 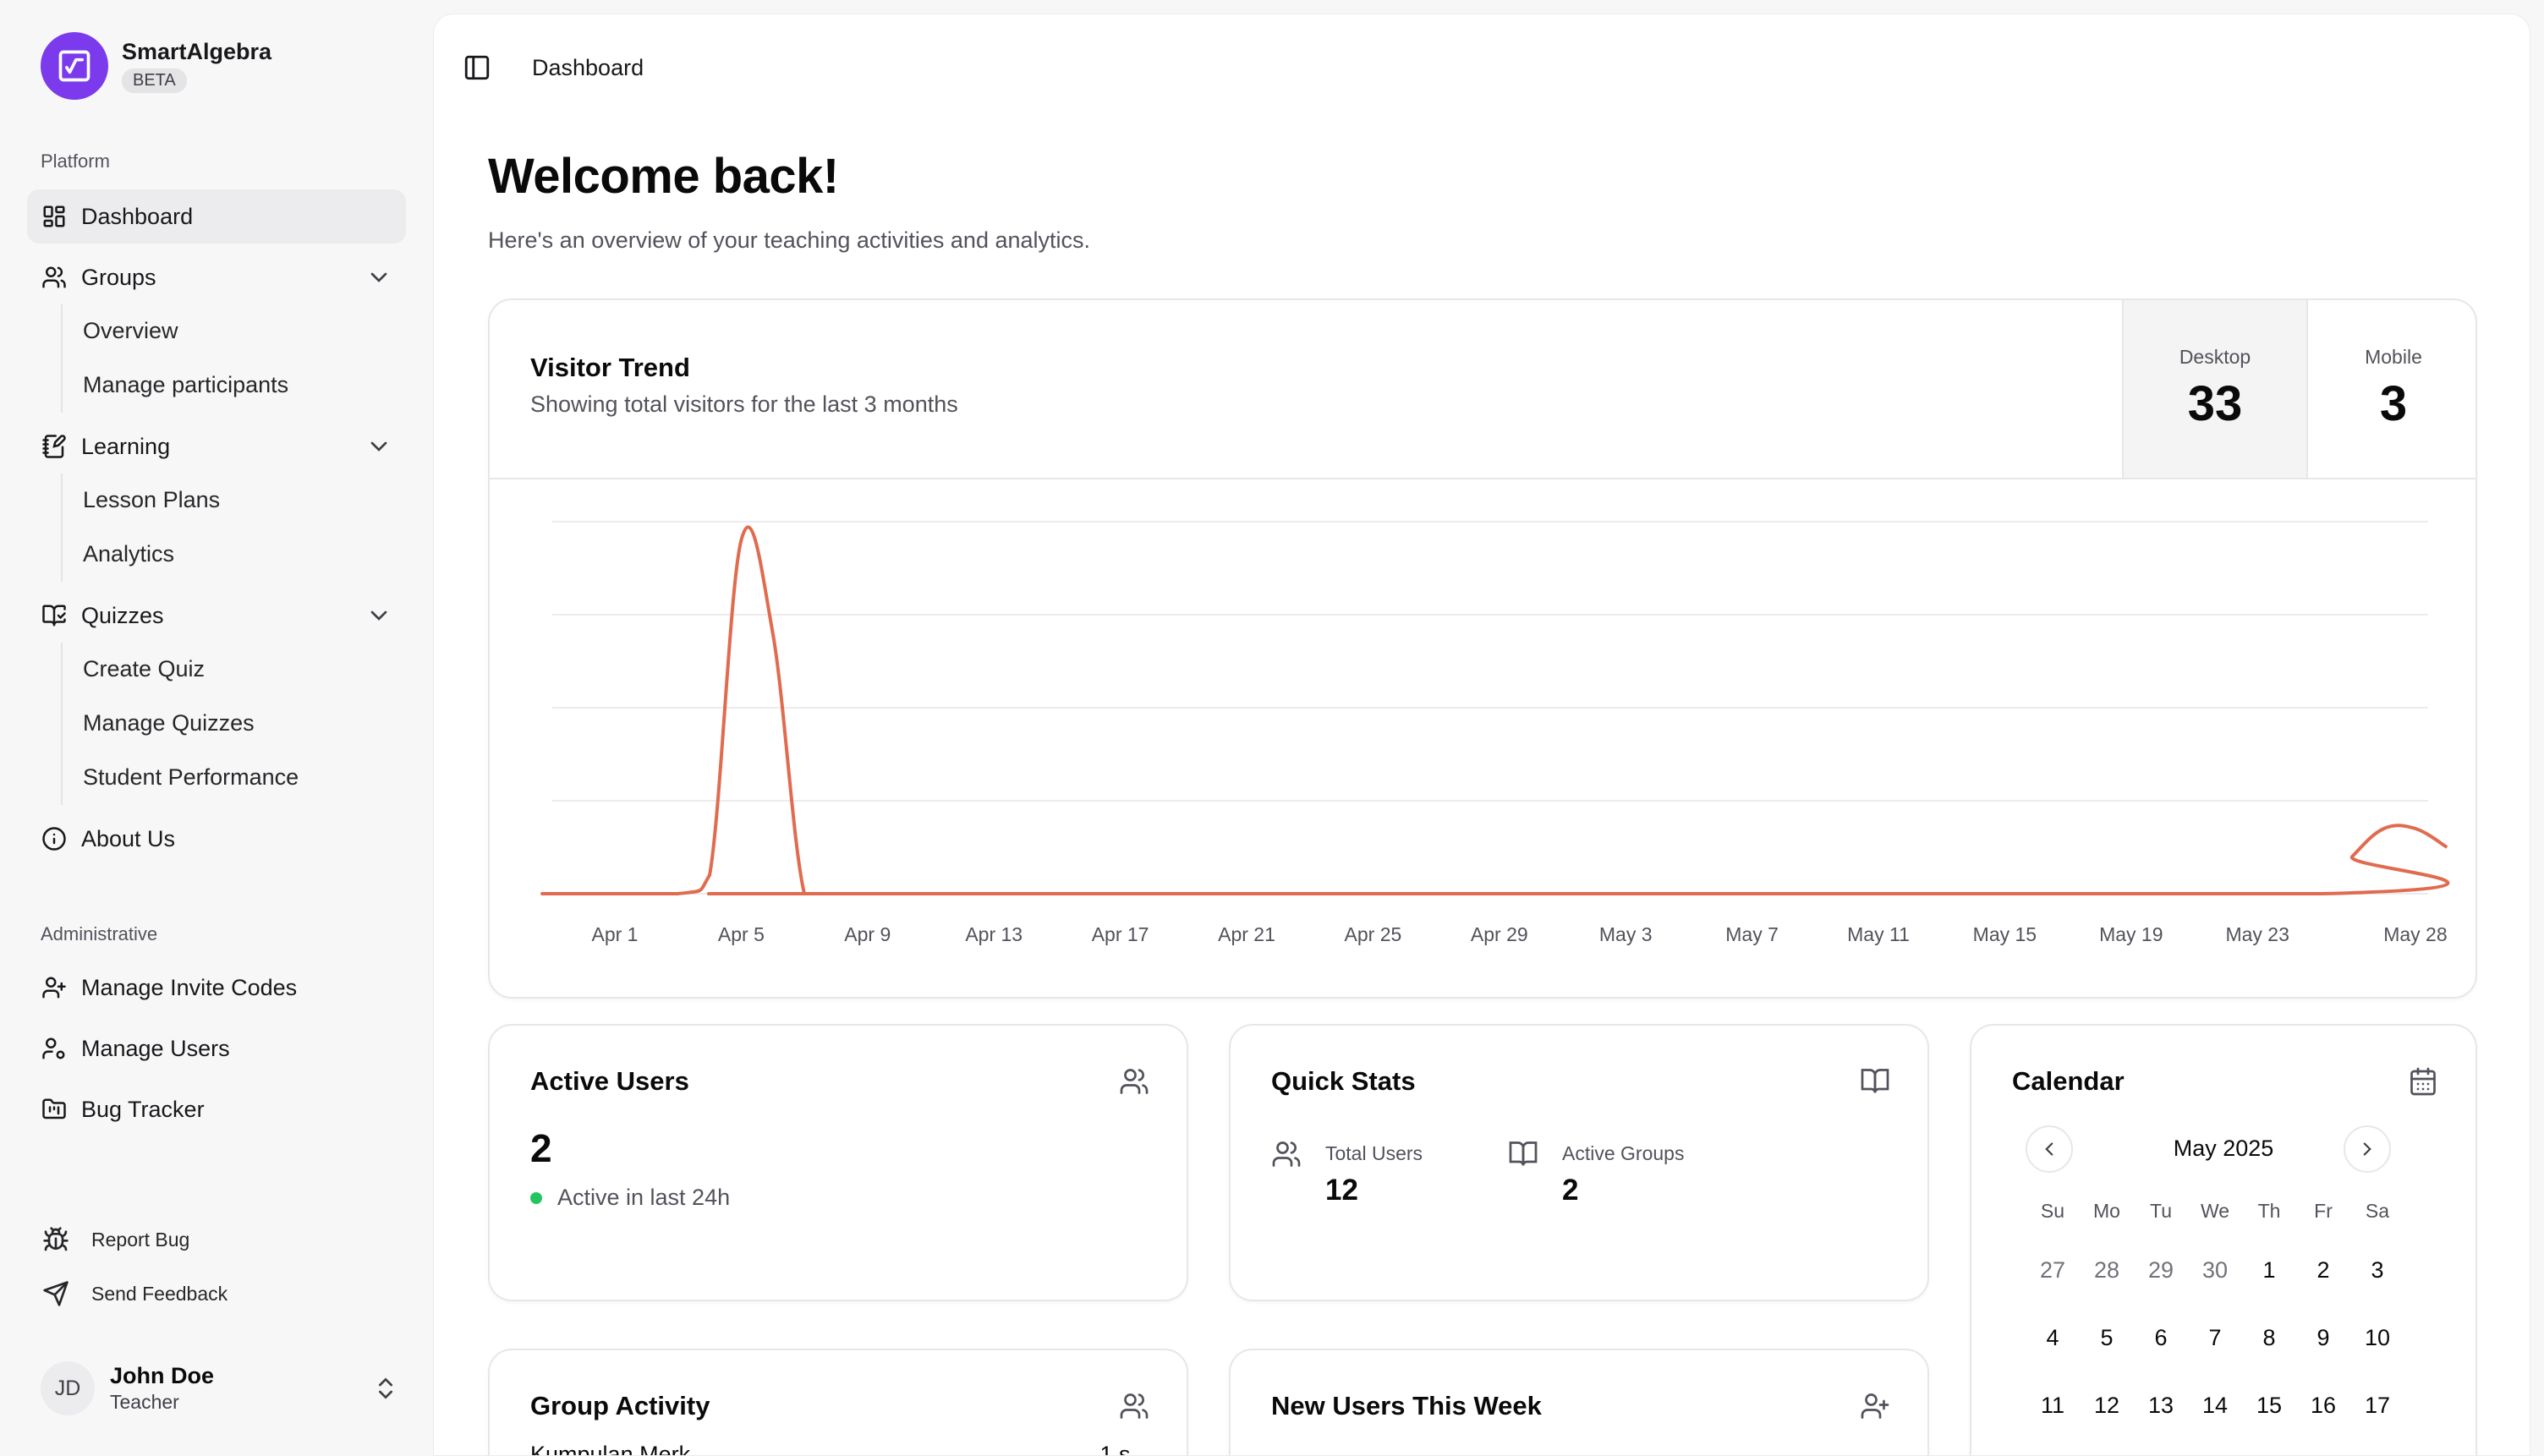 What do you see at coordinates (2107, 1291) in the screenshot?
I see `calendar-day: 28` at bounding box center [2107, 1291].